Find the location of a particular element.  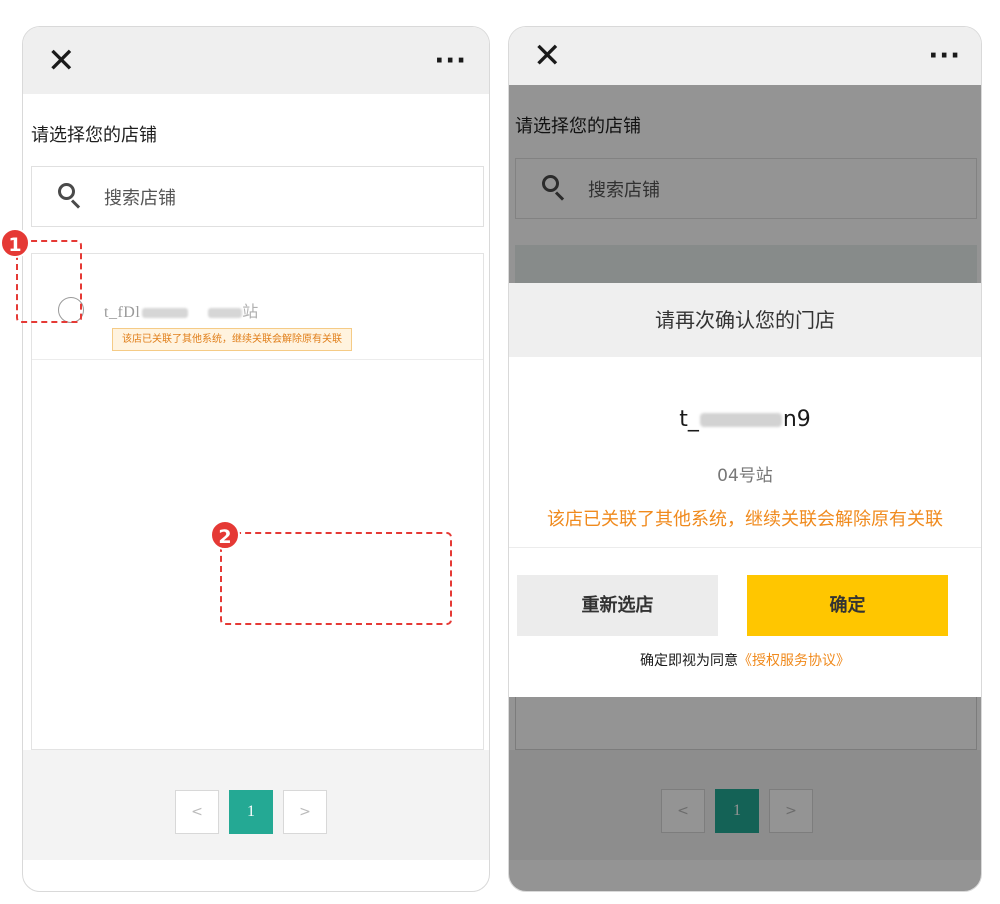

store-name: t_fDl 站 is located at coordinates (181, 310).